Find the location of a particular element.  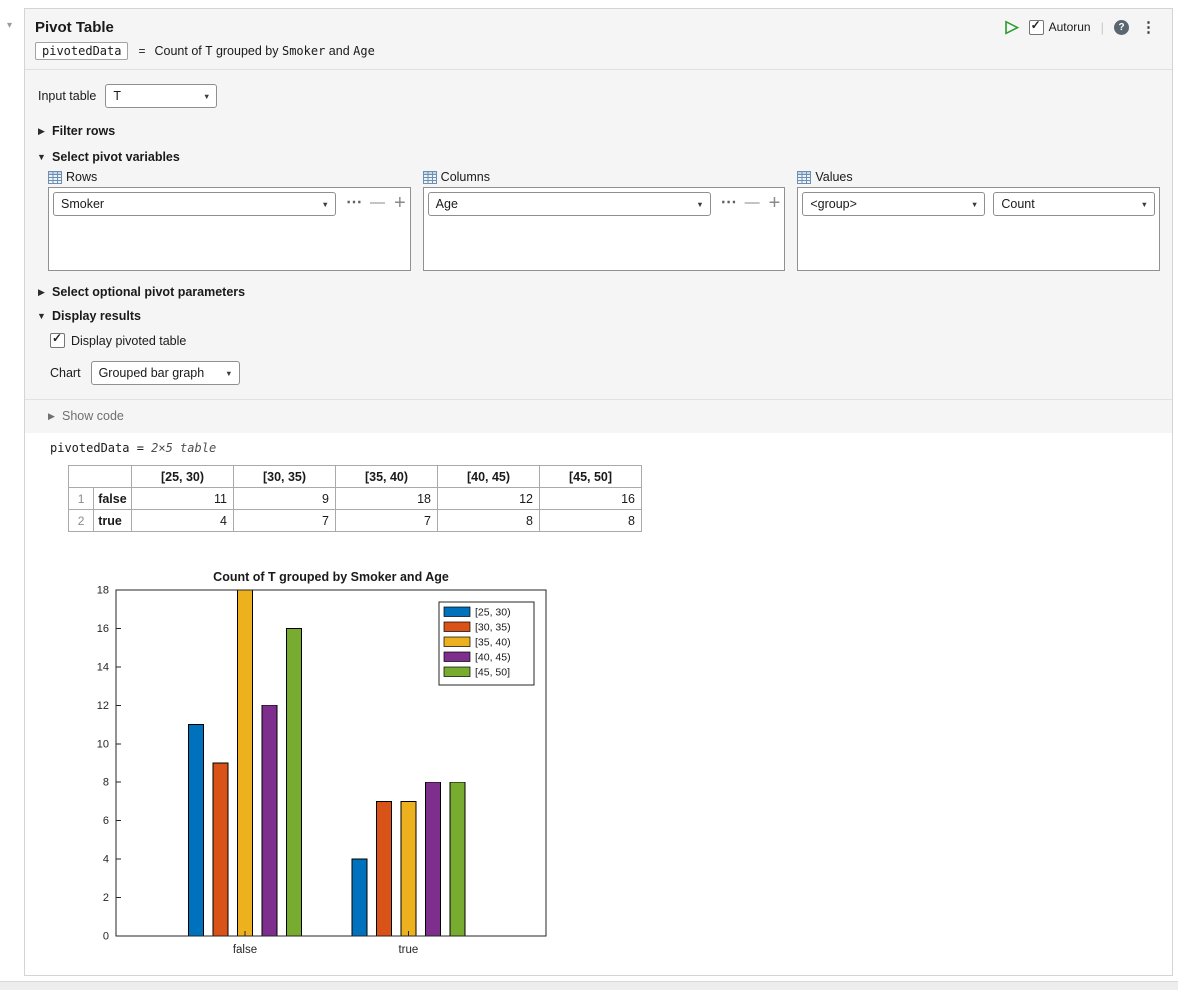

y-tick-label: 0 is located at coordinates (106, 937).